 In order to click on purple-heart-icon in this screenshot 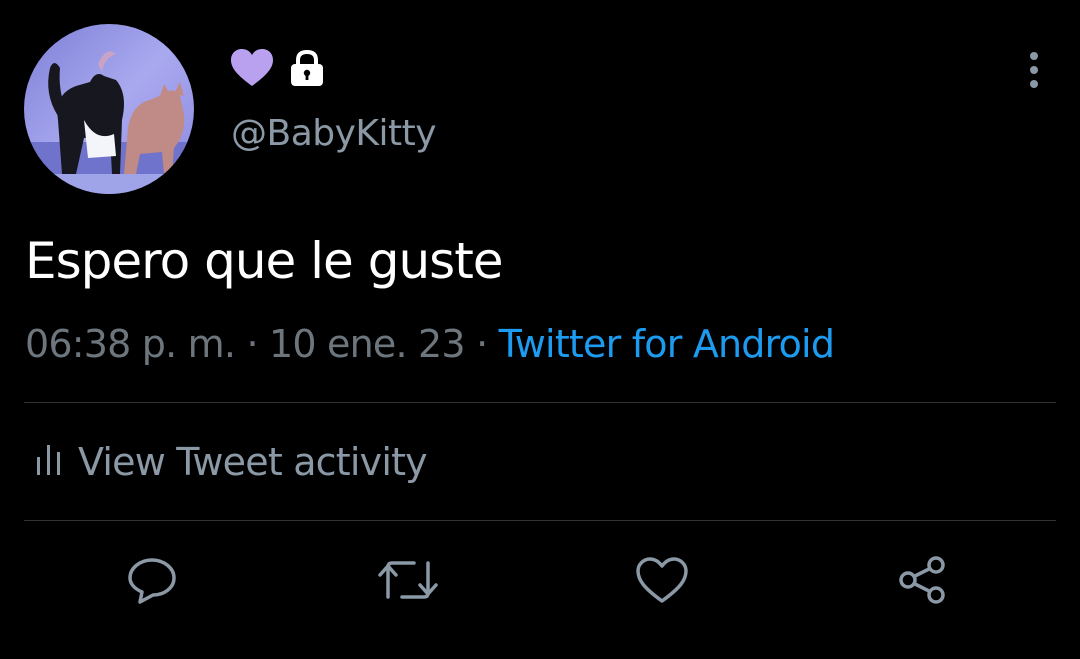, I will do `click(252, 70)`.